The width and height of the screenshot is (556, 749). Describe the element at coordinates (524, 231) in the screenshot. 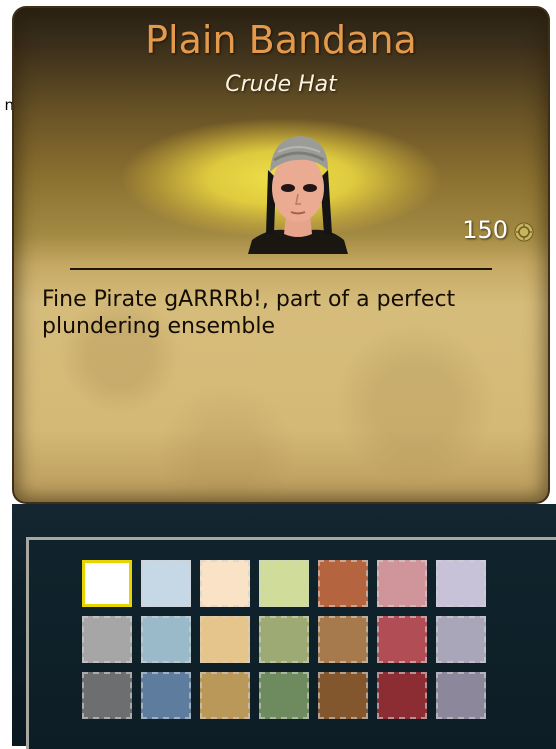

I see `gold-coin-icon` at that location.